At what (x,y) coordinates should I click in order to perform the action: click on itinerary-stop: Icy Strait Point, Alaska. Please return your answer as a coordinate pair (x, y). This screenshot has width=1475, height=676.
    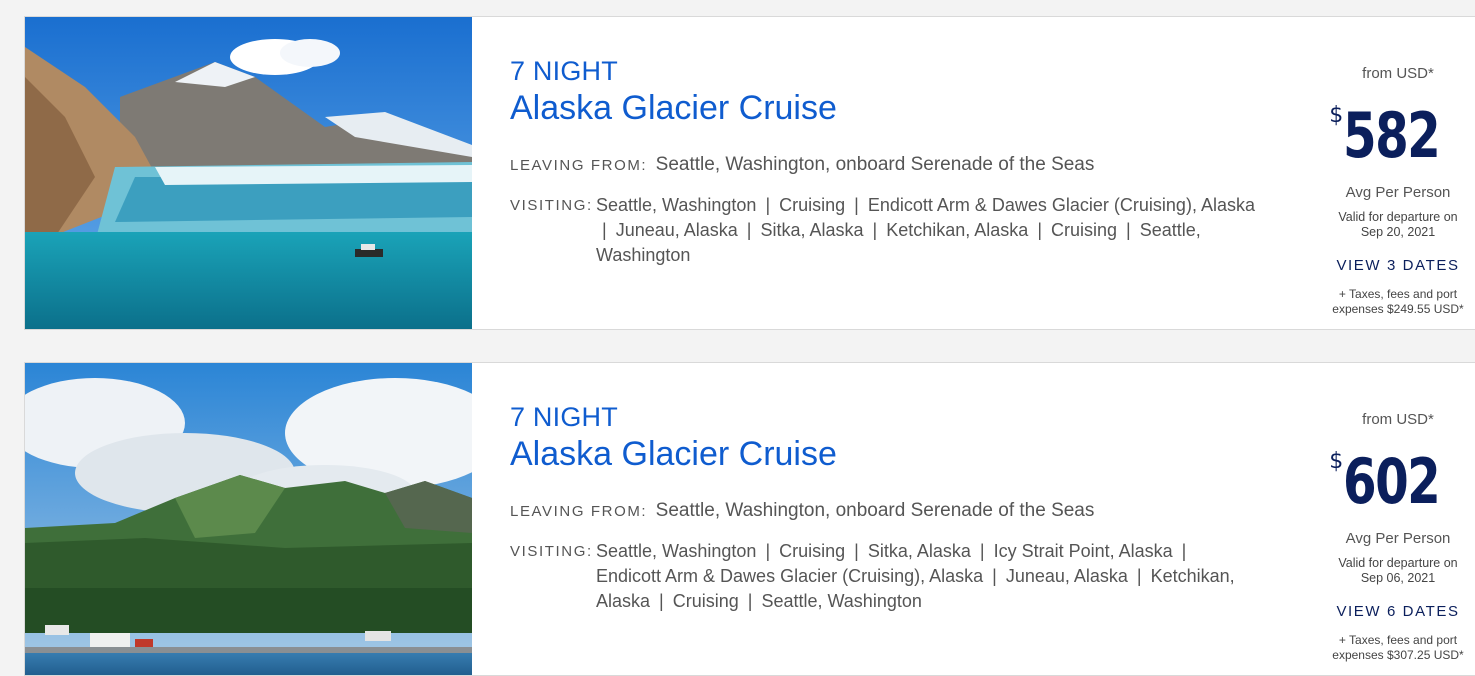
    Looking at the image, I should click on (1083, 551).